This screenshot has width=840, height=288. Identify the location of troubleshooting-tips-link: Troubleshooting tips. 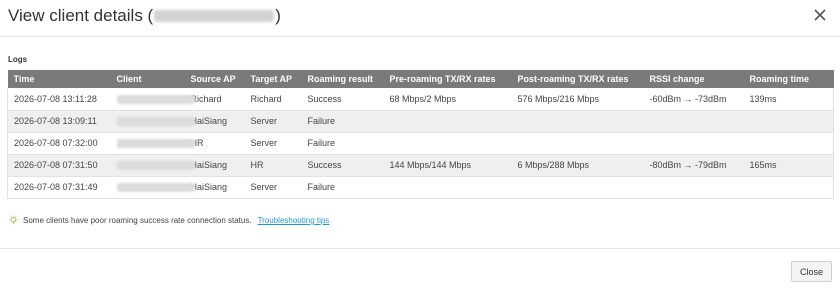
(294, 220).